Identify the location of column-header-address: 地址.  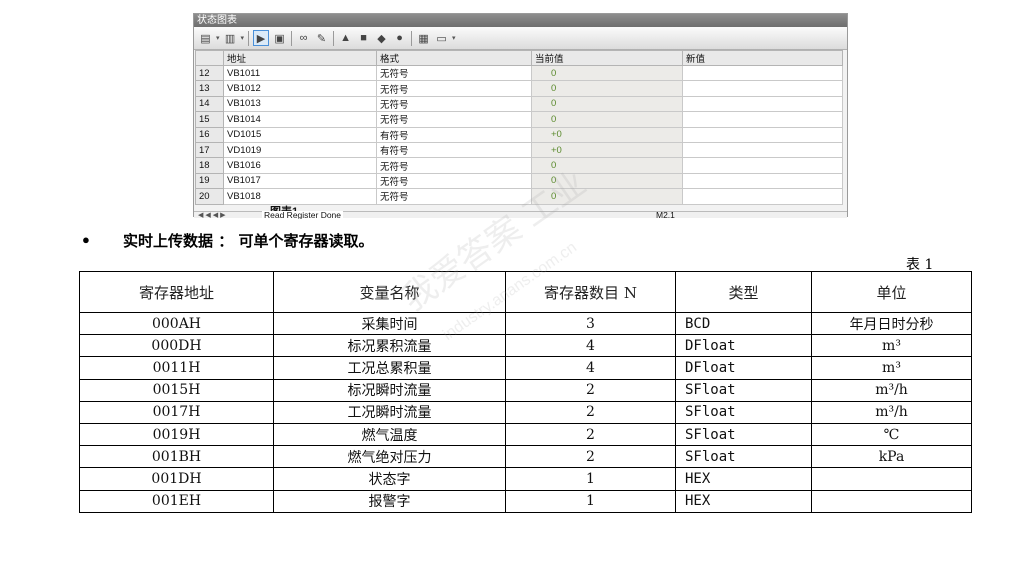
(300, 58).